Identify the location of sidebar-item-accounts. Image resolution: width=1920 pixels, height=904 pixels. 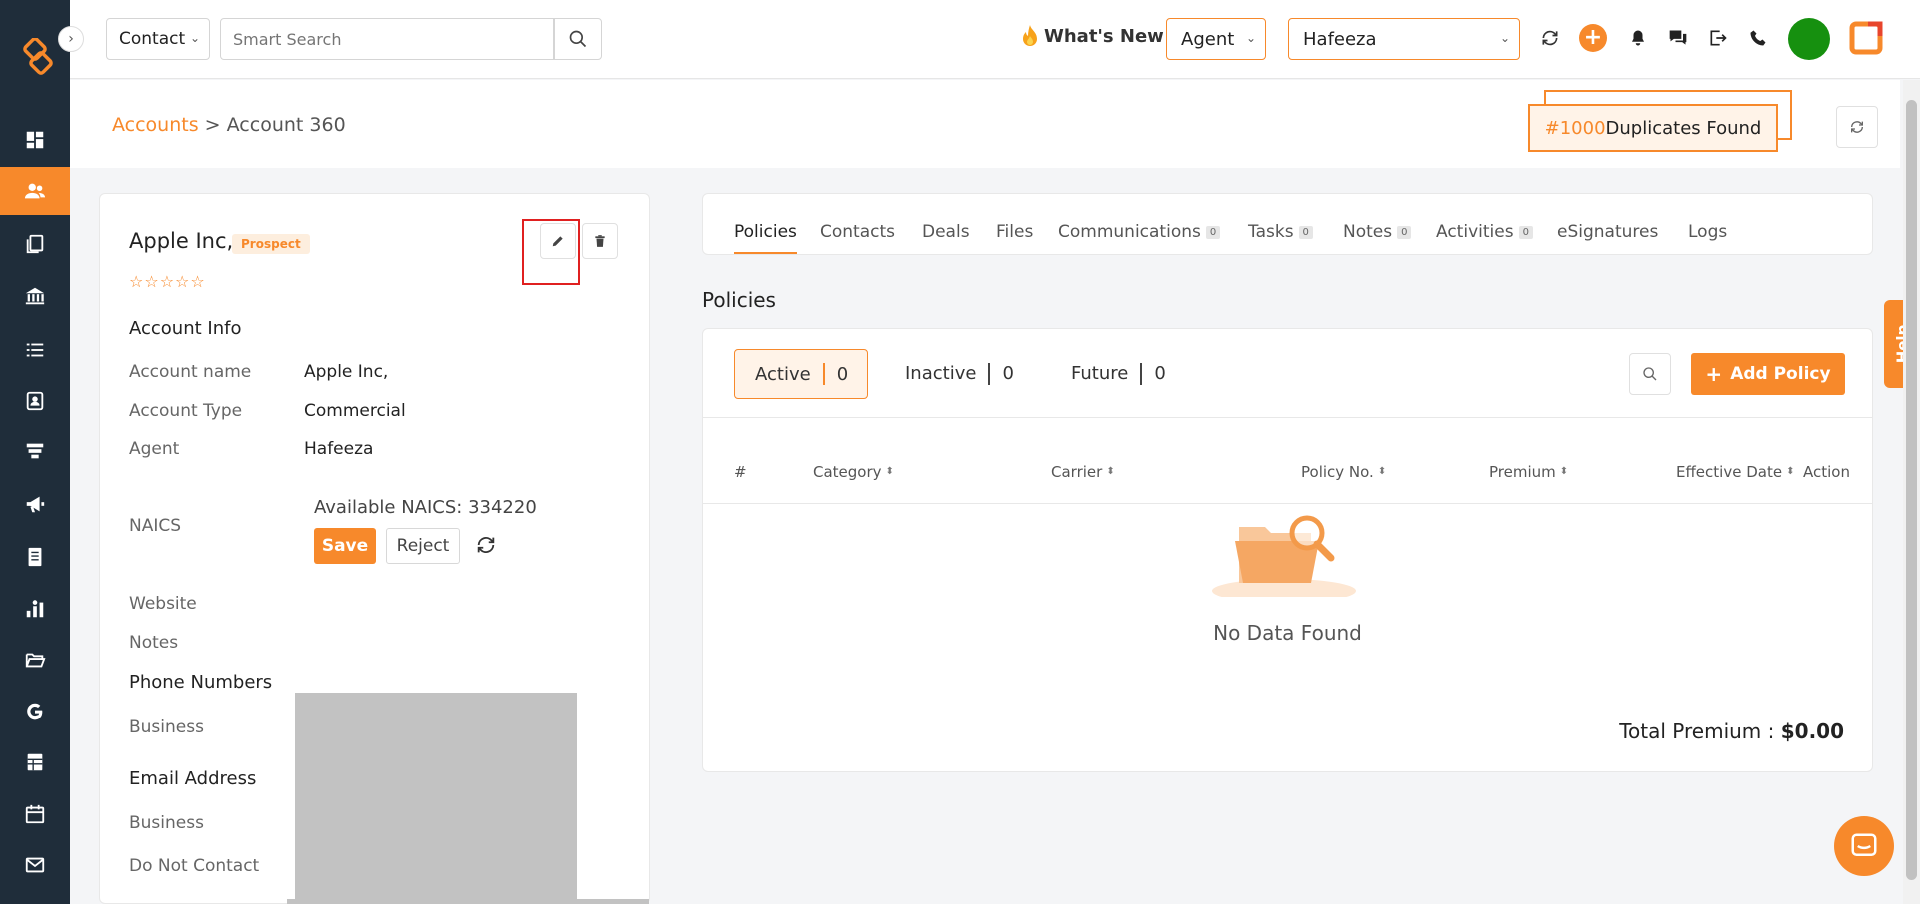
(35, 296).